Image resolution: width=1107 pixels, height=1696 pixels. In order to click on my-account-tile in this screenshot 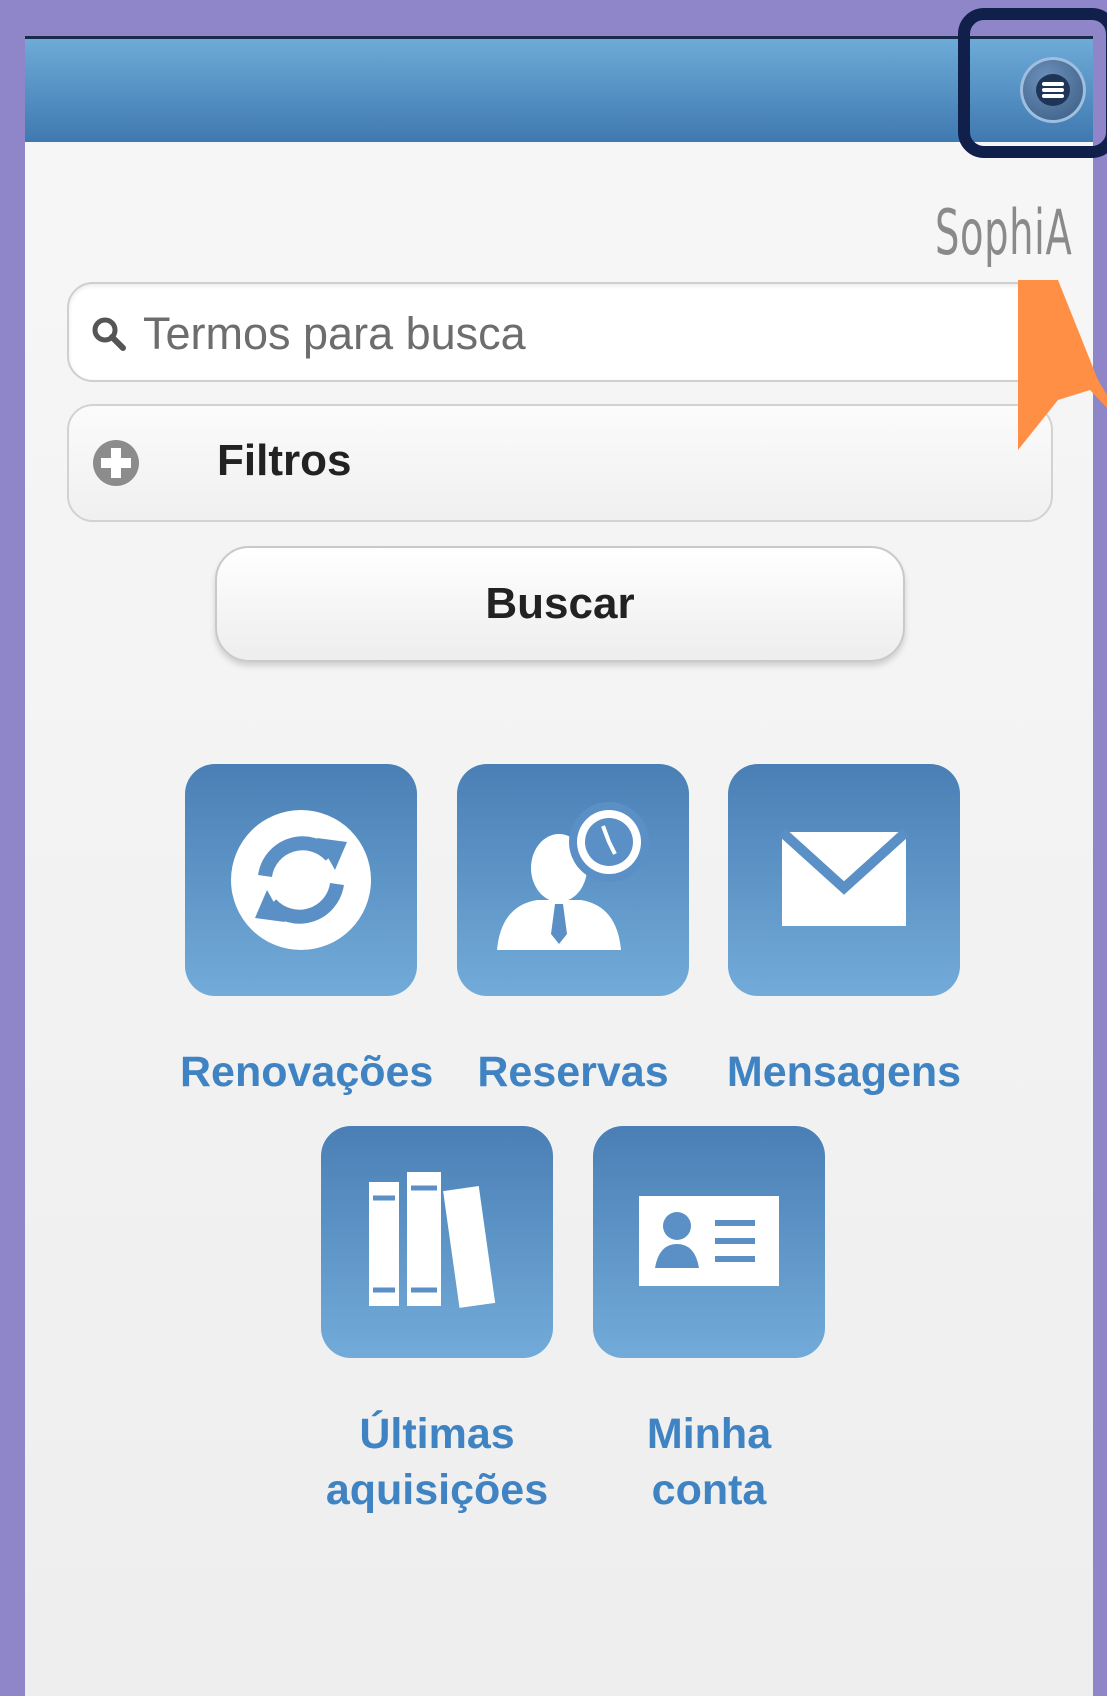, I will do `click(709, 1242)`.